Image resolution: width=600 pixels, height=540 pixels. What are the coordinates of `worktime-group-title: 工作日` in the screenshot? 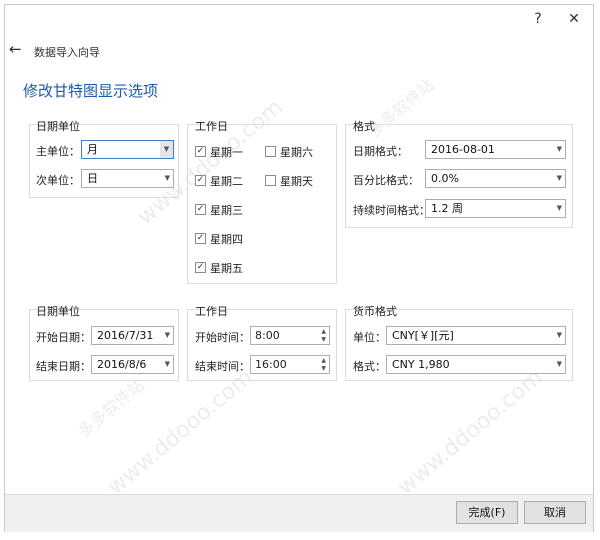 It's located at (211, 311).